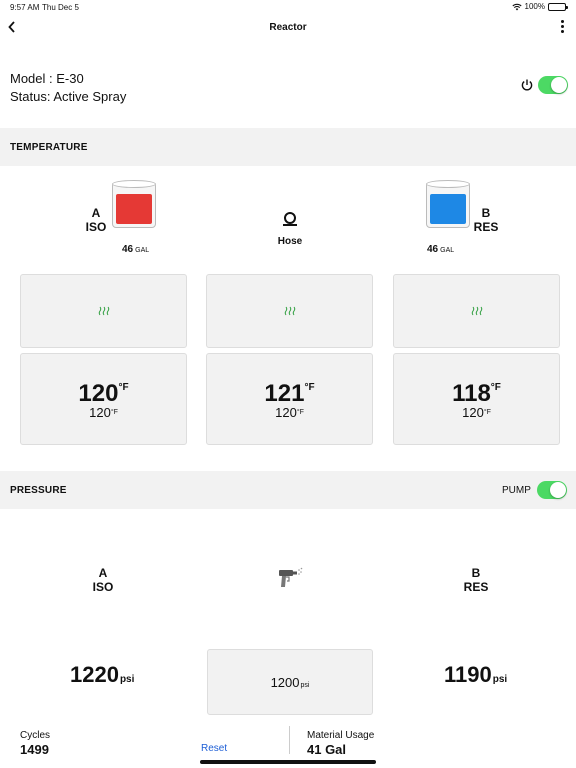 This screenshot has height=768, width=576. Describe the element at coordinates (476, 573) in the screenshot. I see `res-pressure-letter: B` at that location.